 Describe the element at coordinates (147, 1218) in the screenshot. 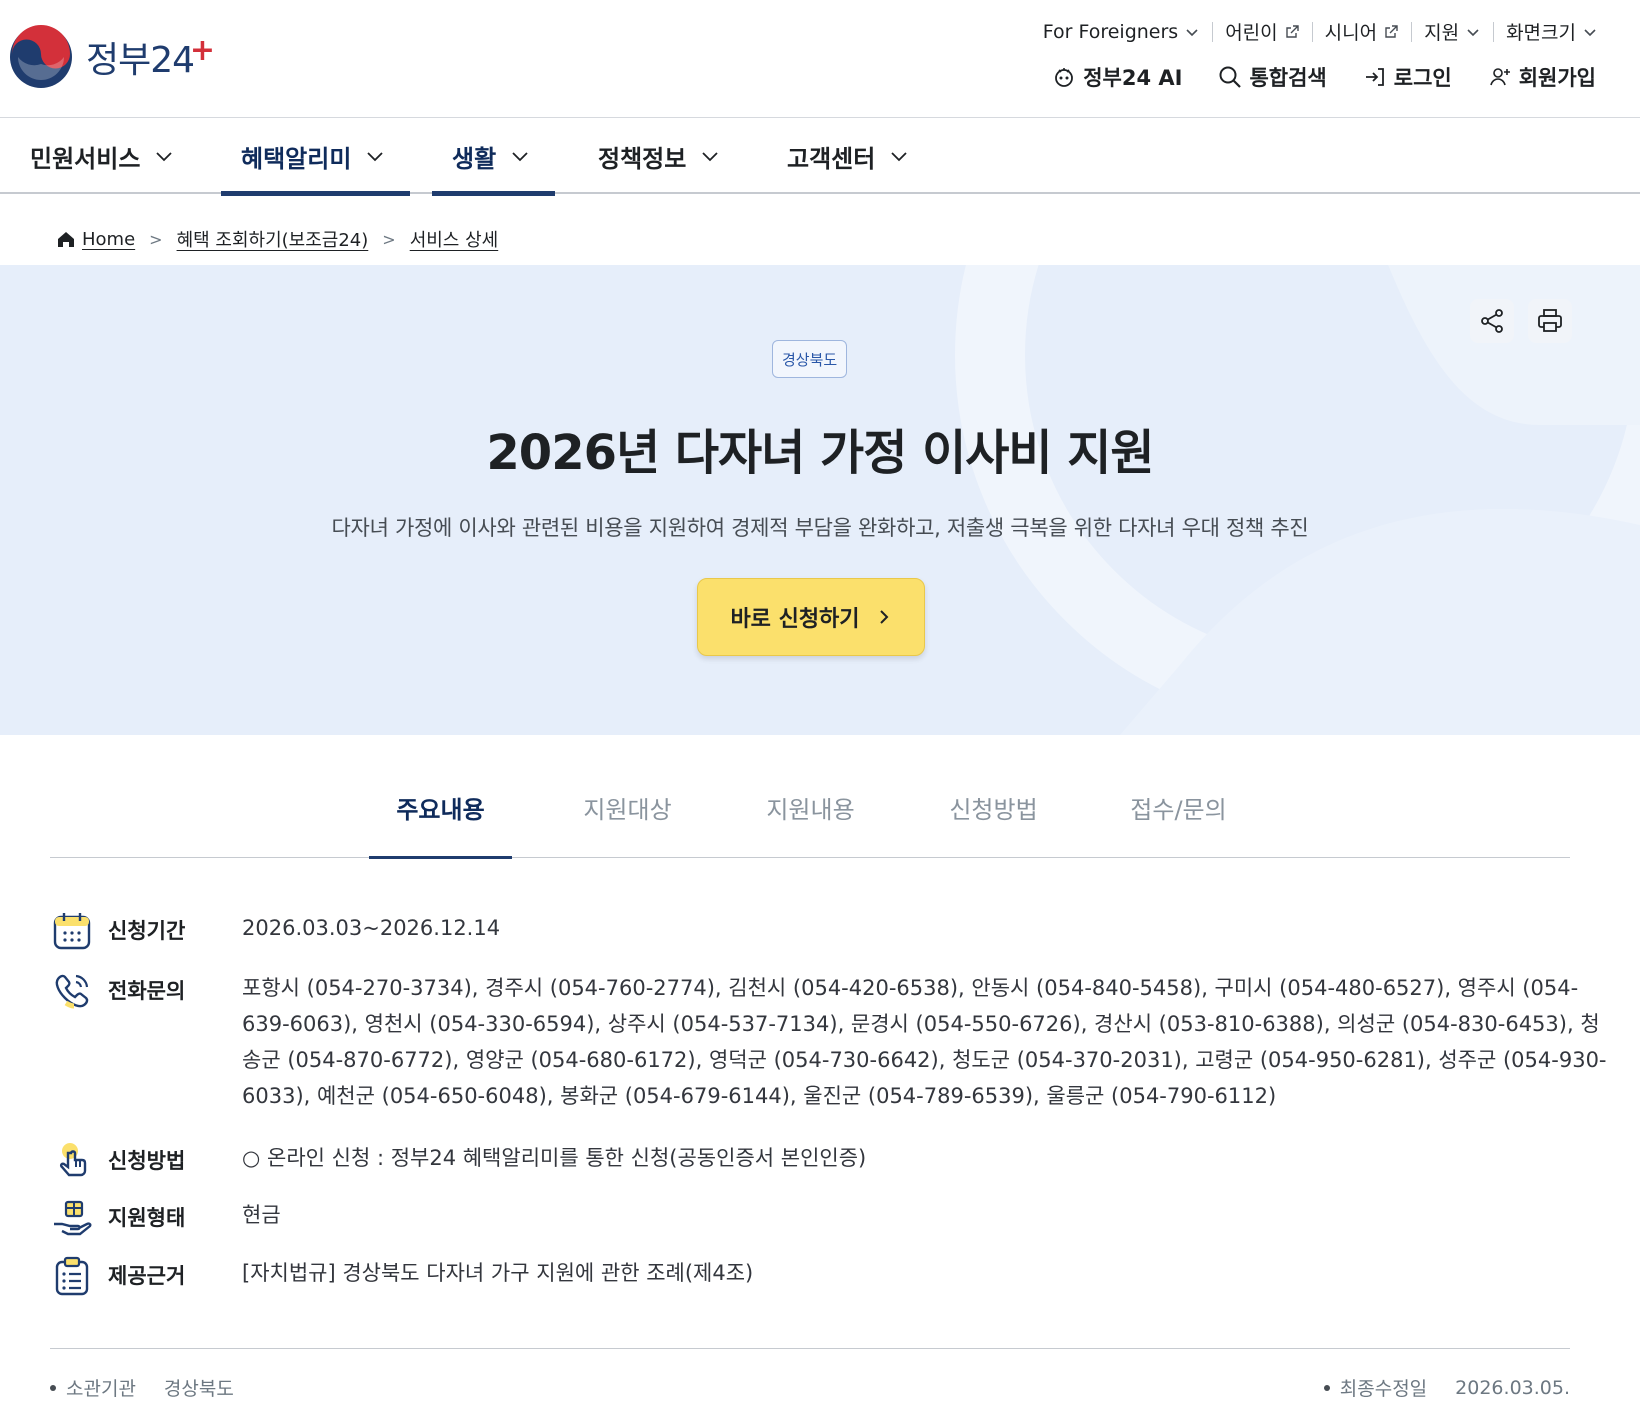

I see `info-label-type: 지원형태` at that location.